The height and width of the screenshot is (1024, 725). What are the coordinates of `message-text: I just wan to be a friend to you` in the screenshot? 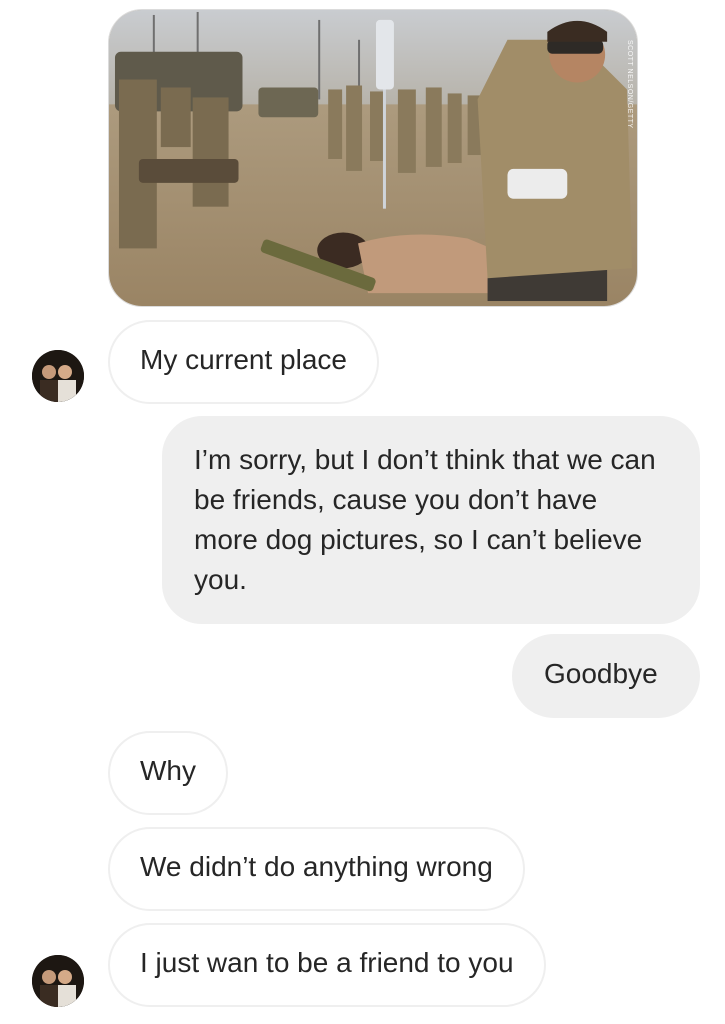 It's located at (327, 962).